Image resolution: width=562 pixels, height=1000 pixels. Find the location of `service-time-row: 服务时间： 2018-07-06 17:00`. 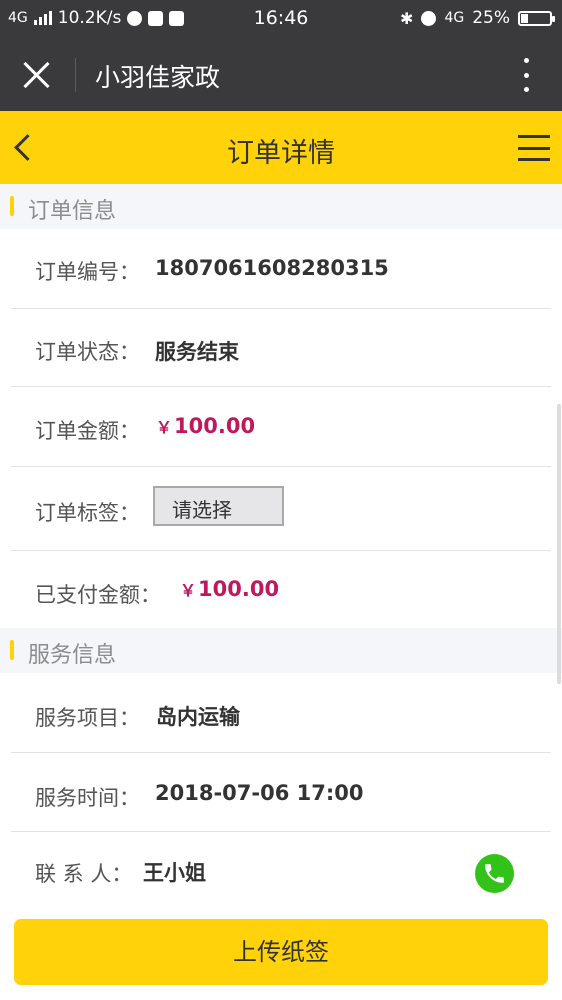

service-time-row: 服务时间： 2018-07-06 17:00 is located at coordinates (281, 792).